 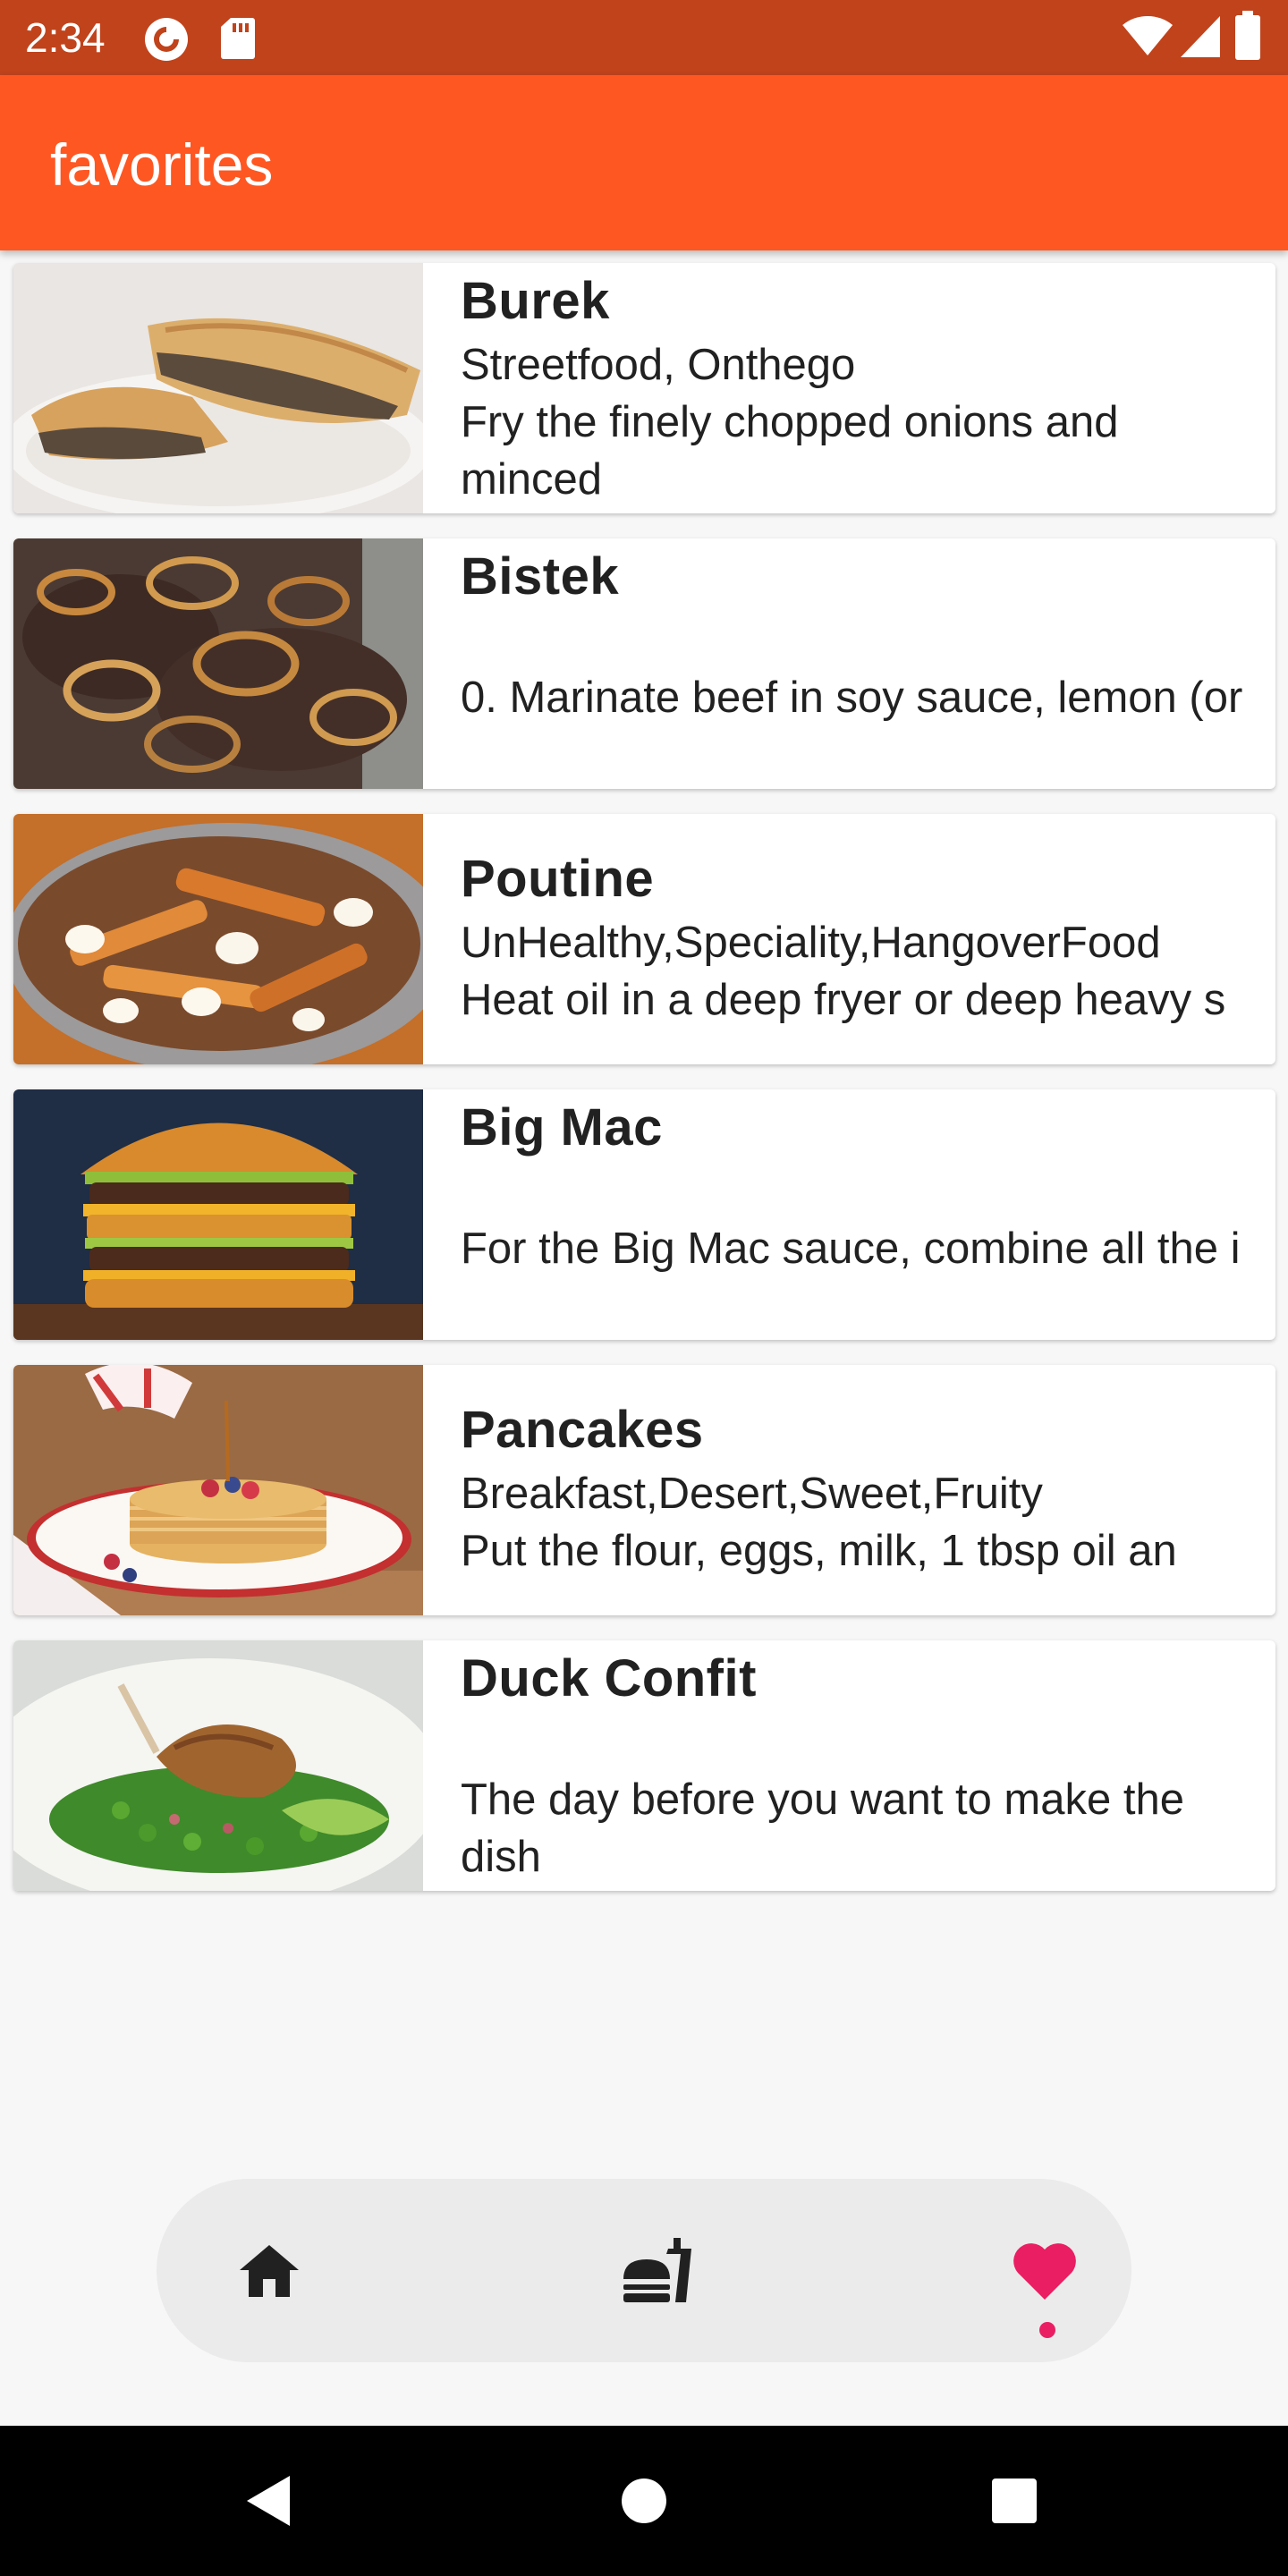 I want to click on big-mac-photo, so click(x=218, y=1214).